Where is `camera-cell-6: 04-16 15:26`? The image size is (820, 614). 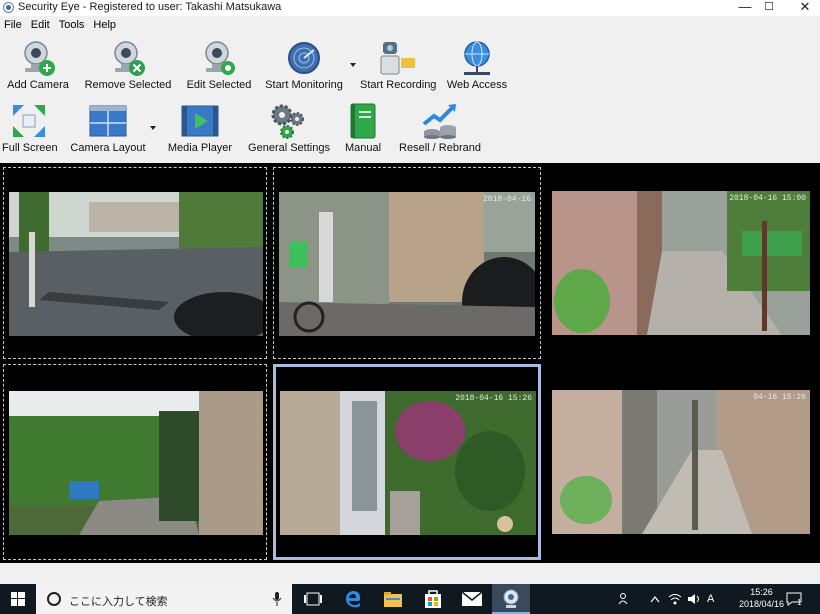 camera-cell-6: 04-16 15:26 is located at coordinates (681, 462).